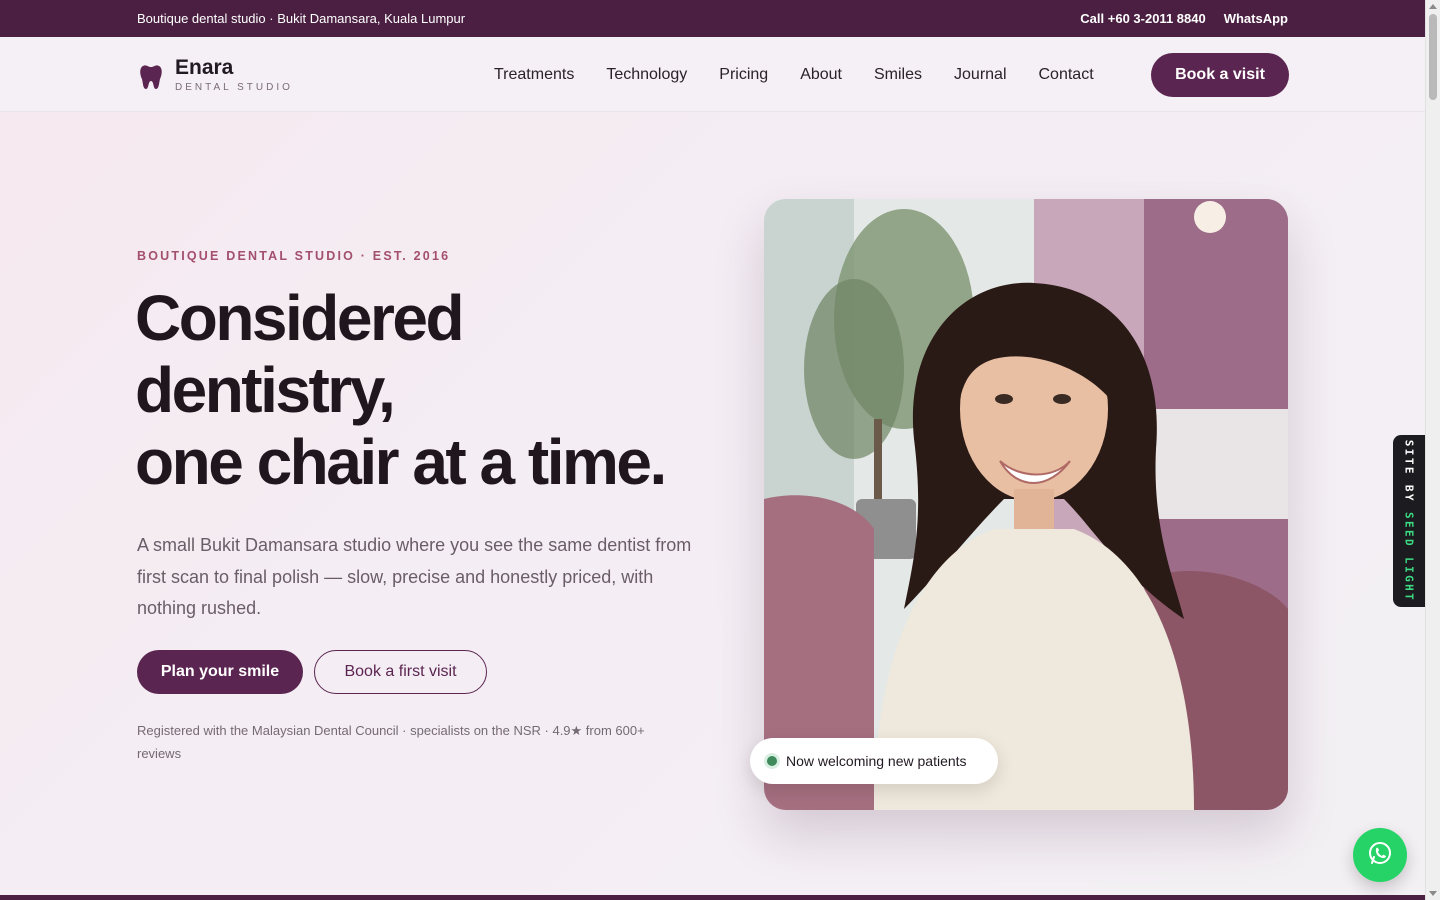 Image resolution: width=1440 pixels, height=900 pixels. Describe the element at coordinates (1409, 475) in the screenshot. I see `site-by-prefix: SITE BY` at that location.